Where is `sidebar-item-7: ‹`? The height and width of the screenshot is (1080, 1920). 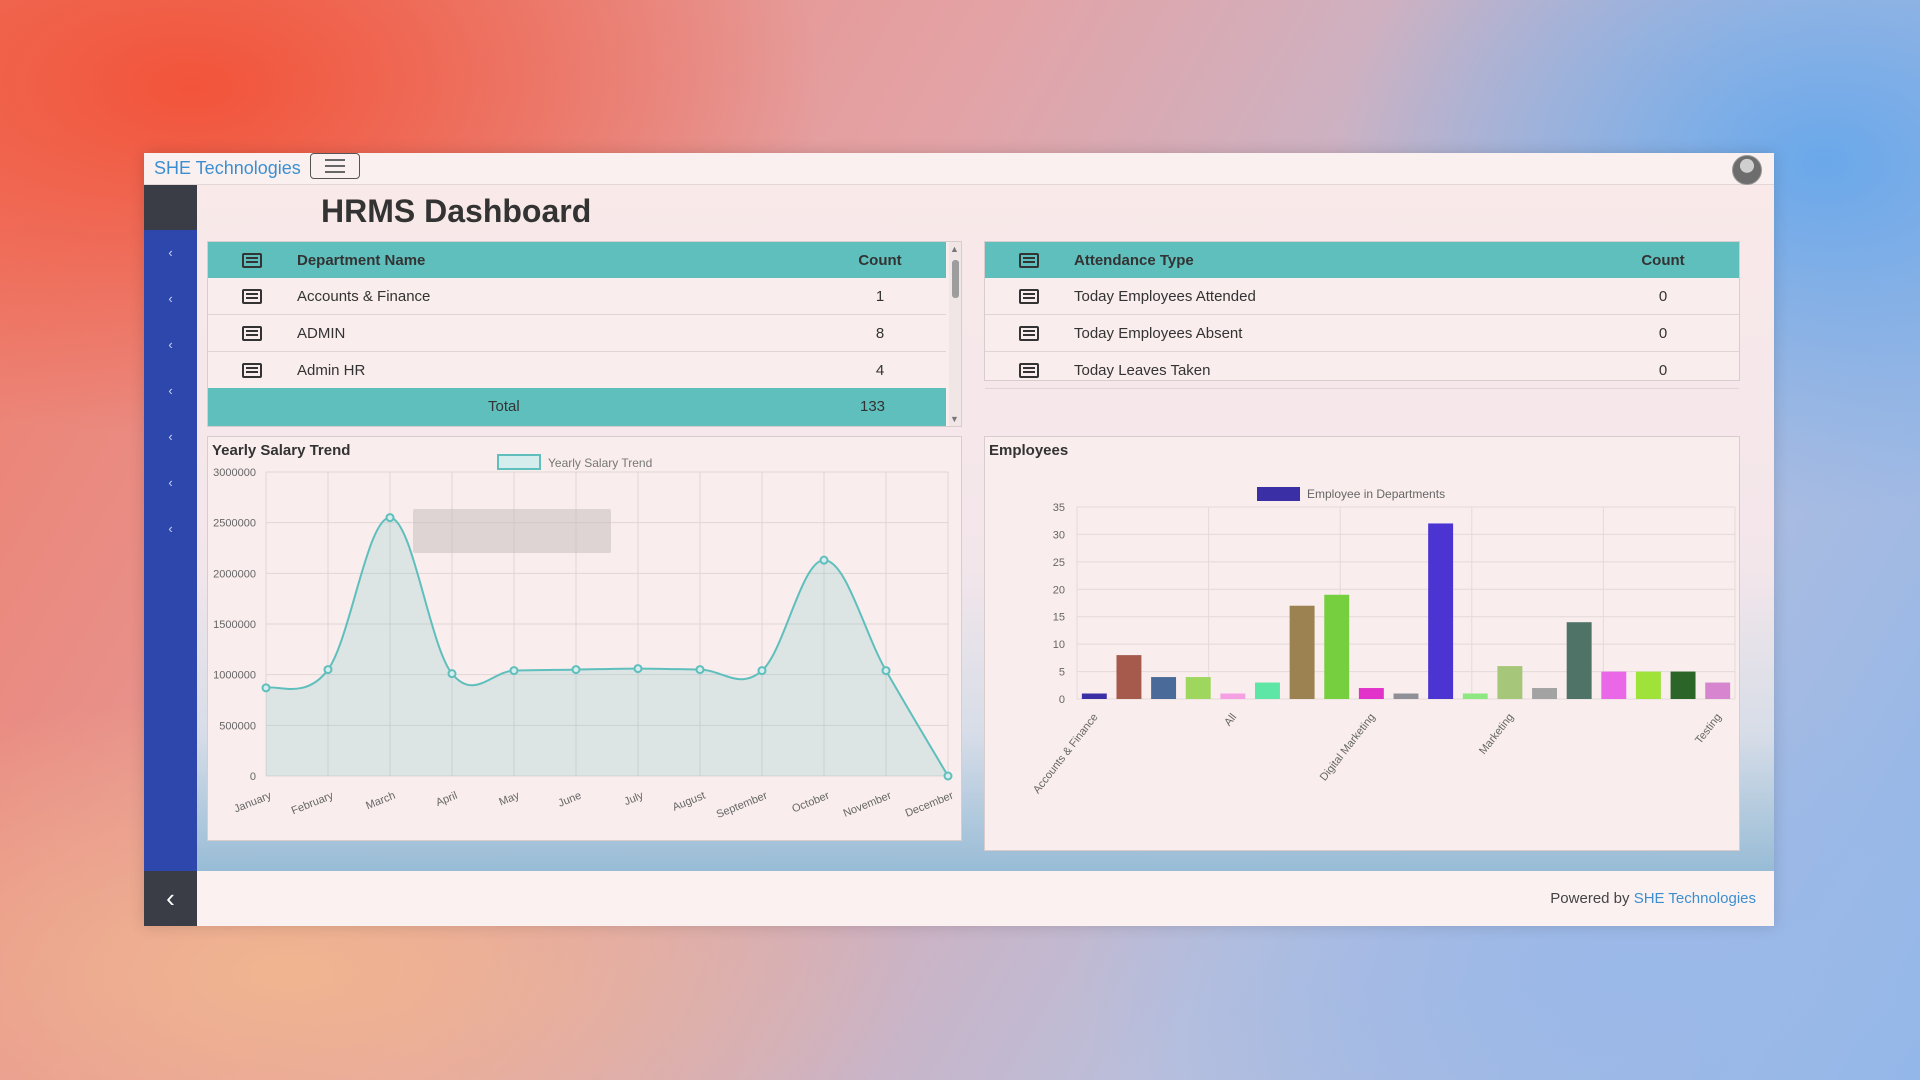
sidebar-item-7: ‹ is located at coordinates (170, 528).